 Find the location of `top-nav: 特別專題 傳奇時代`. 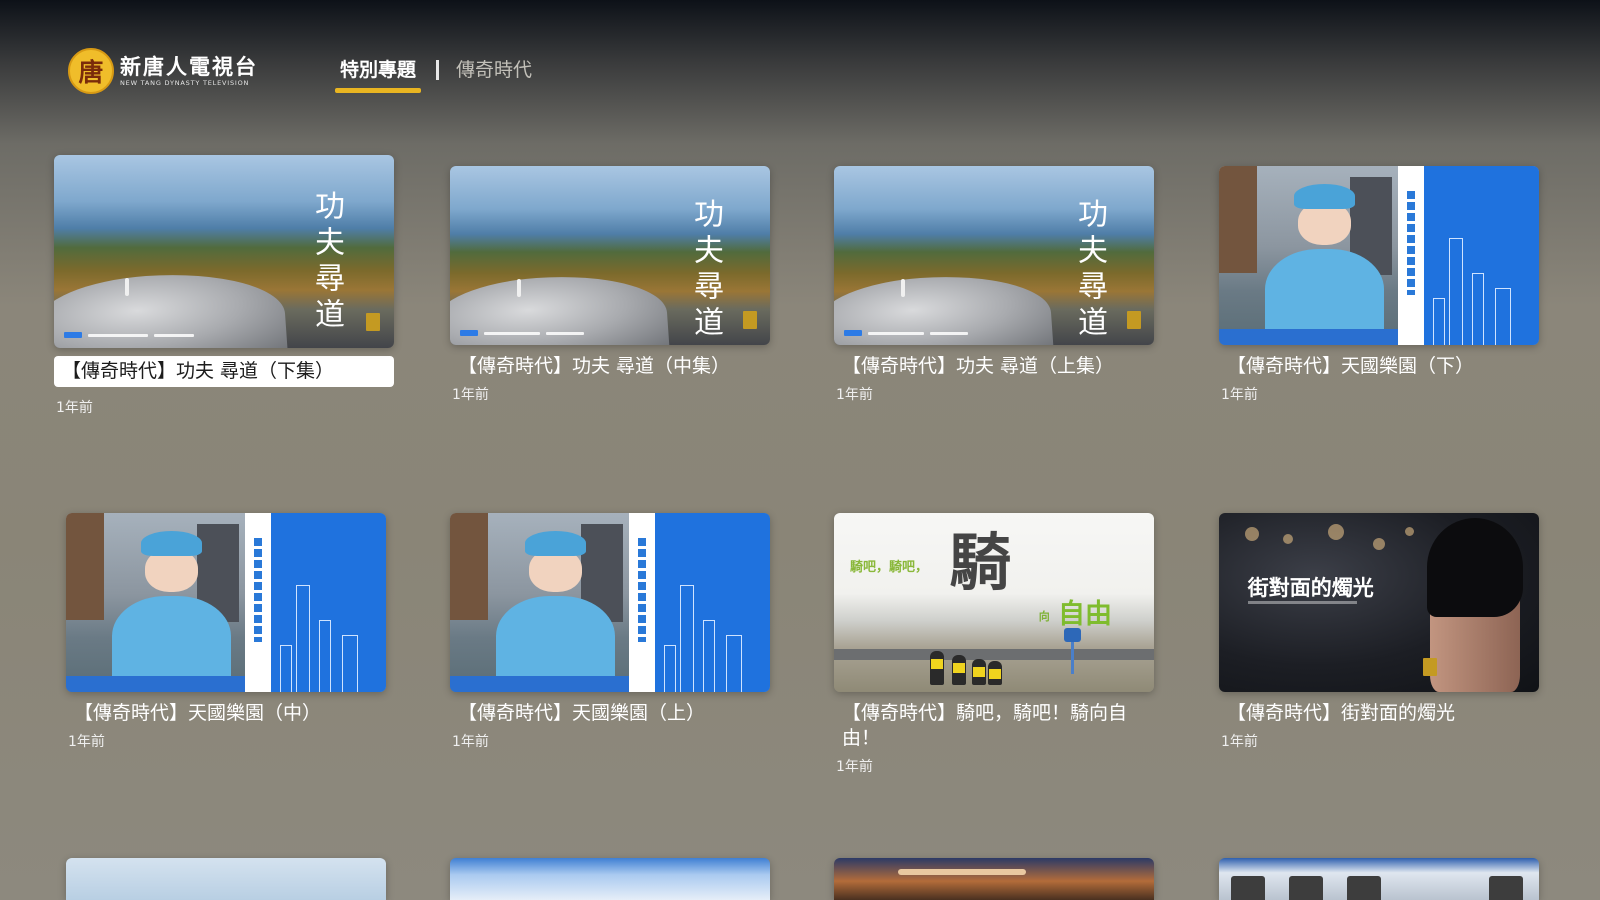

top-nav: 特別專題 傳奇時代 is located at coordinates (434, 75).